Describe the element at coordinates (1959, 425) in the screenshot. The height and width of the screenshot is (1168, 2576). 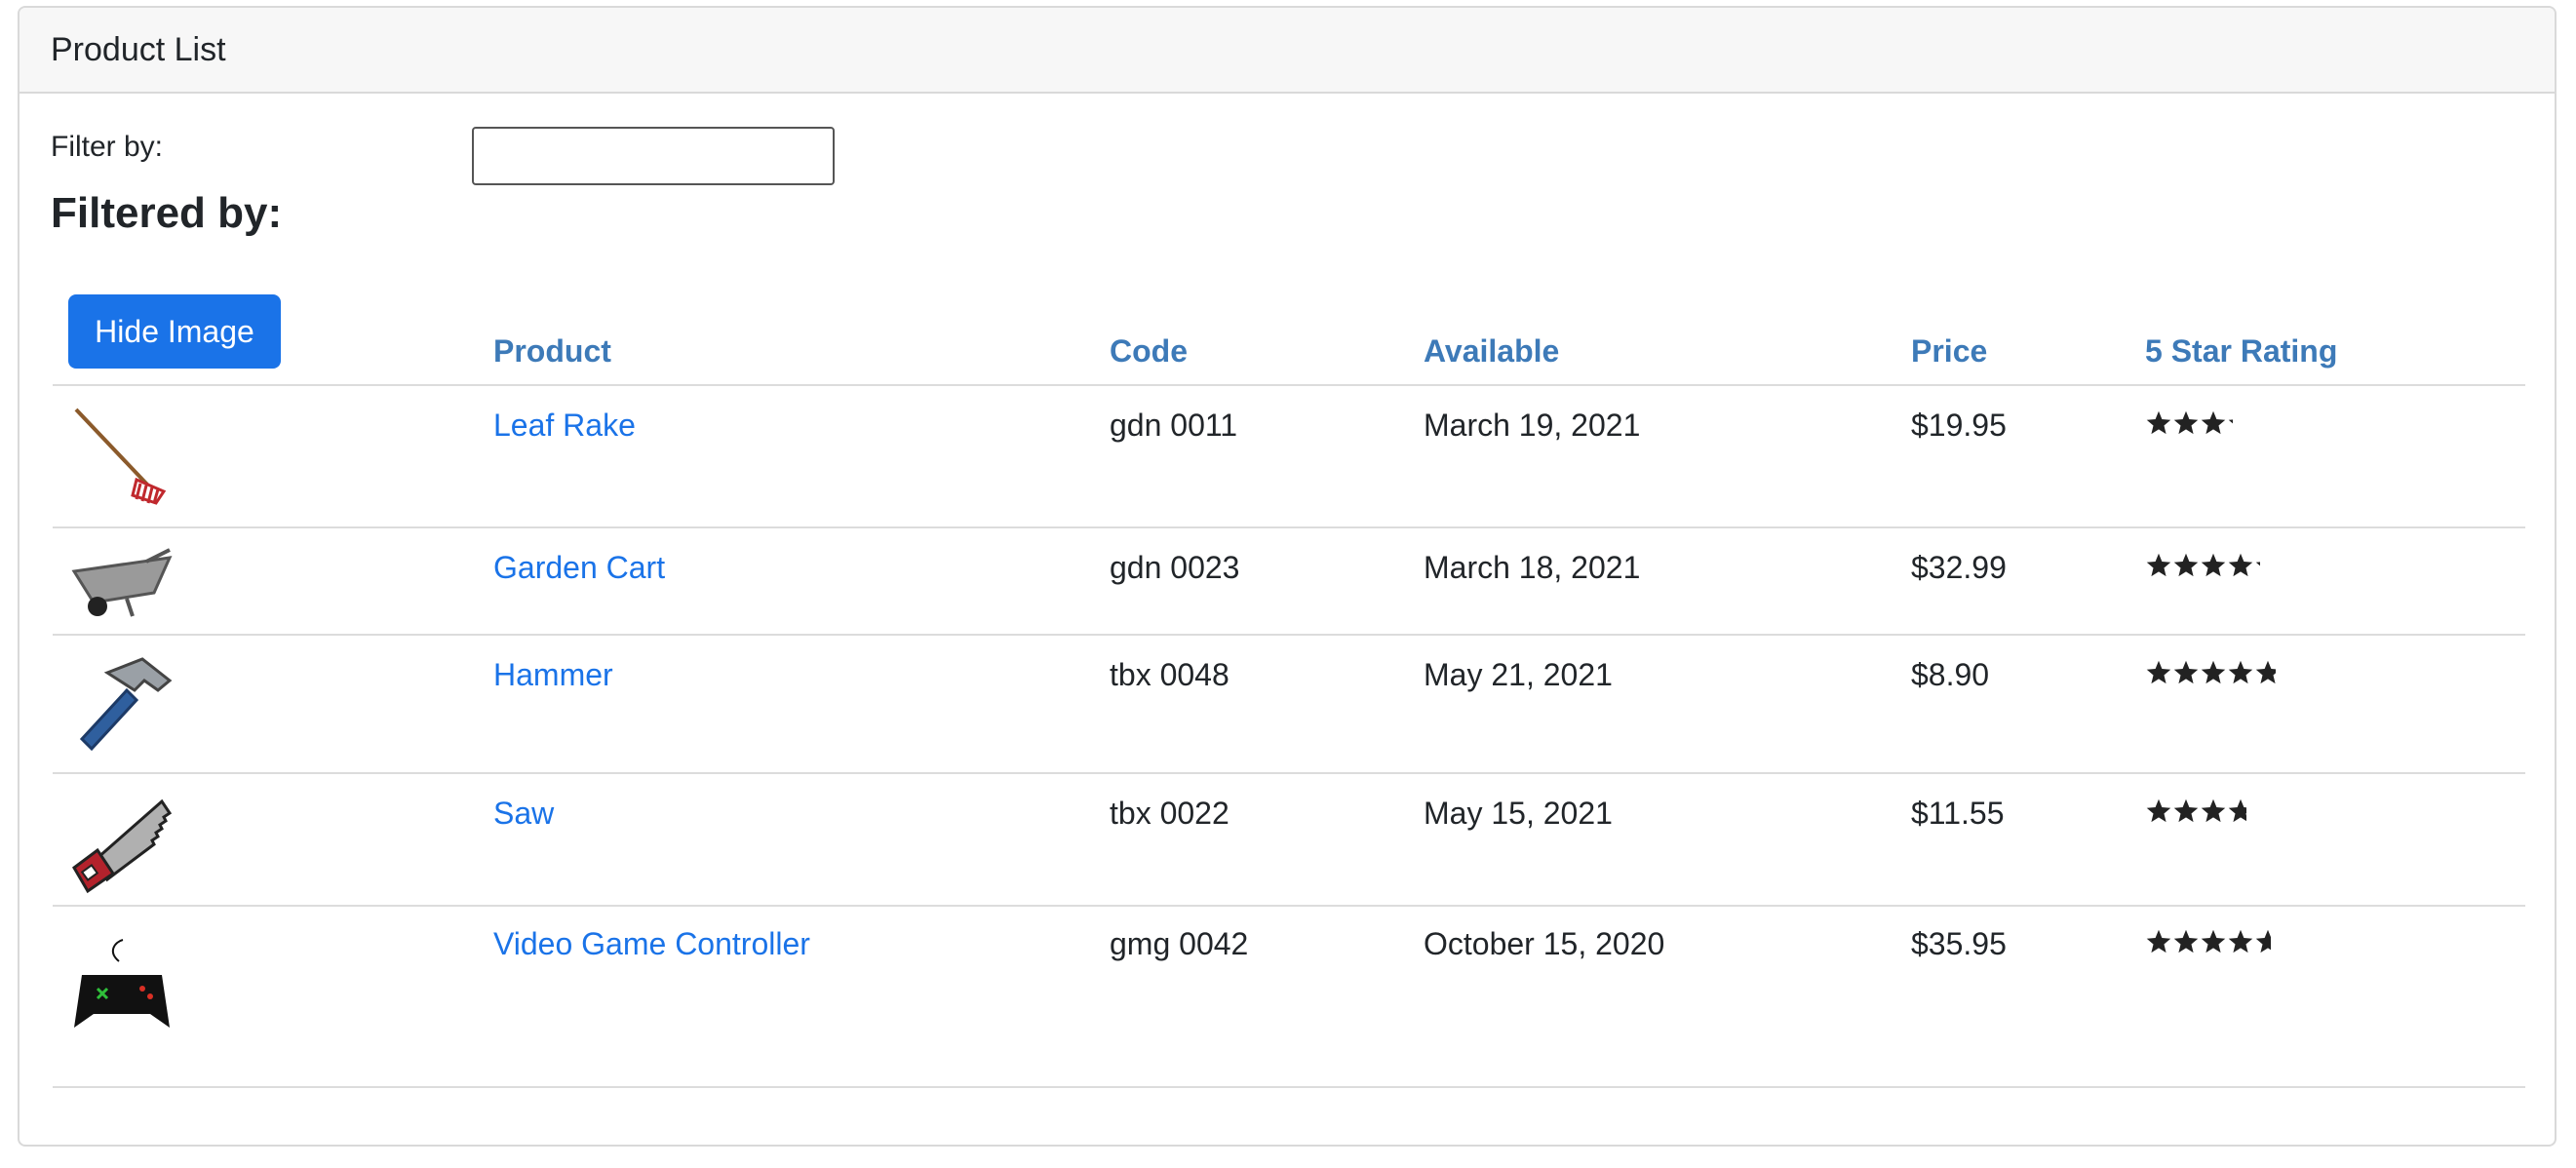
I see `product-price: $19.95` at that location.